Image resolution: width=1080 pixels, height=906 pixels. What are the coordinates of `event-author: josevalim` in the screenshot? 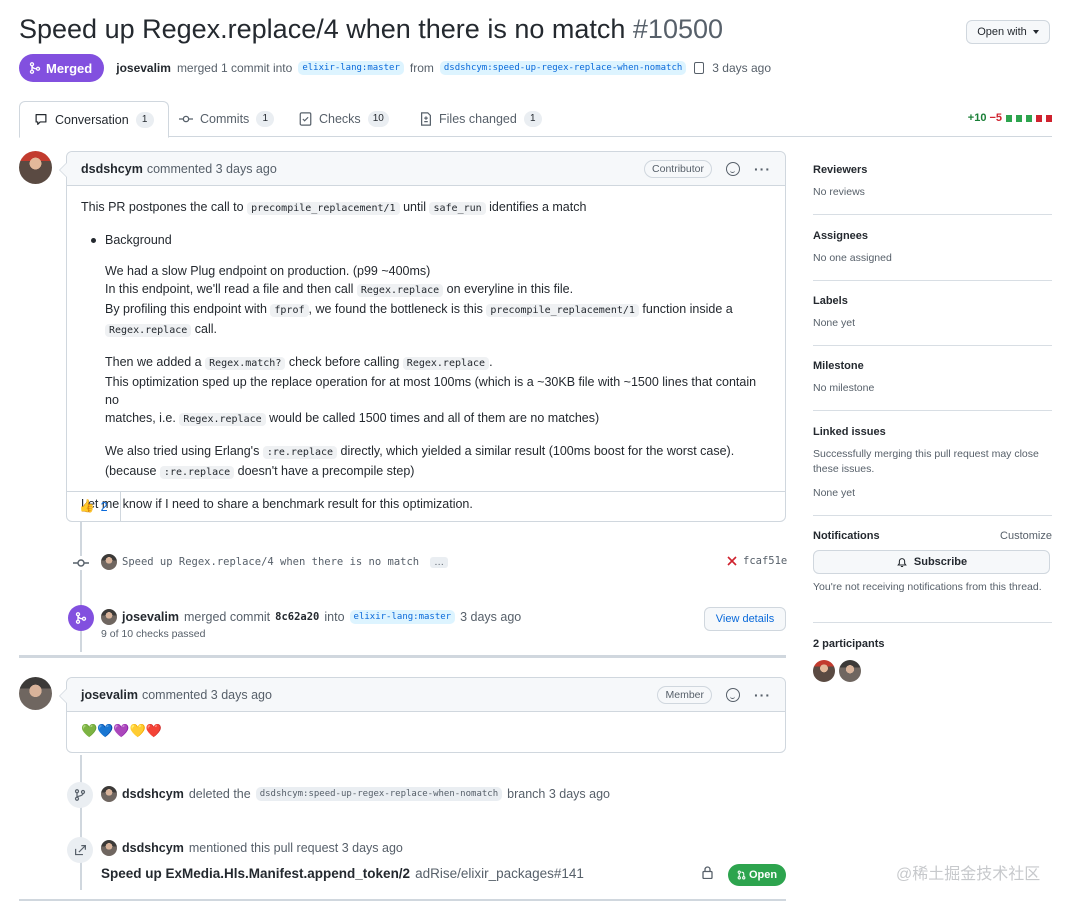 It's located at (150, 617).